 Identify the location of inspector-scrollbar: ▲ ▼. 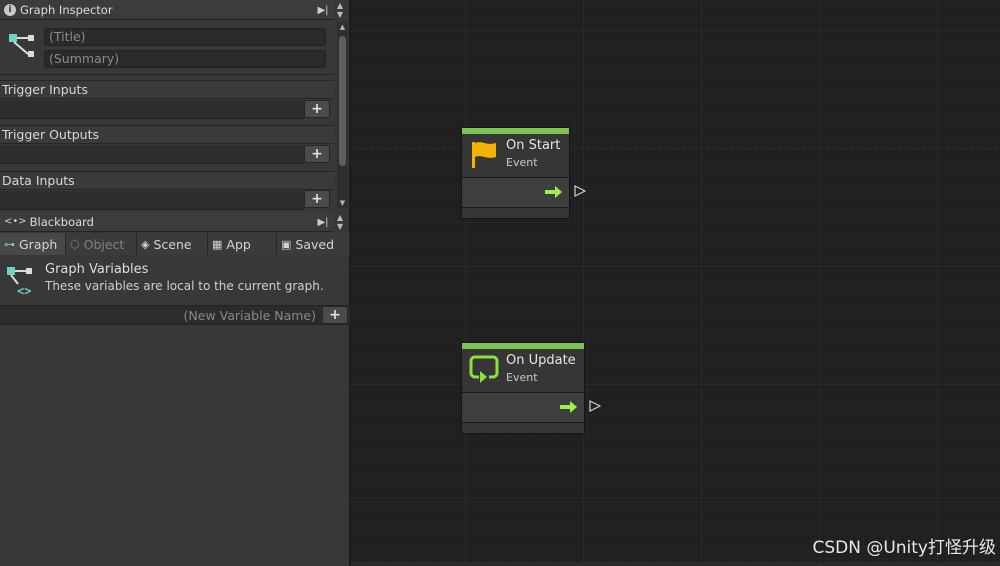
(342, 115).